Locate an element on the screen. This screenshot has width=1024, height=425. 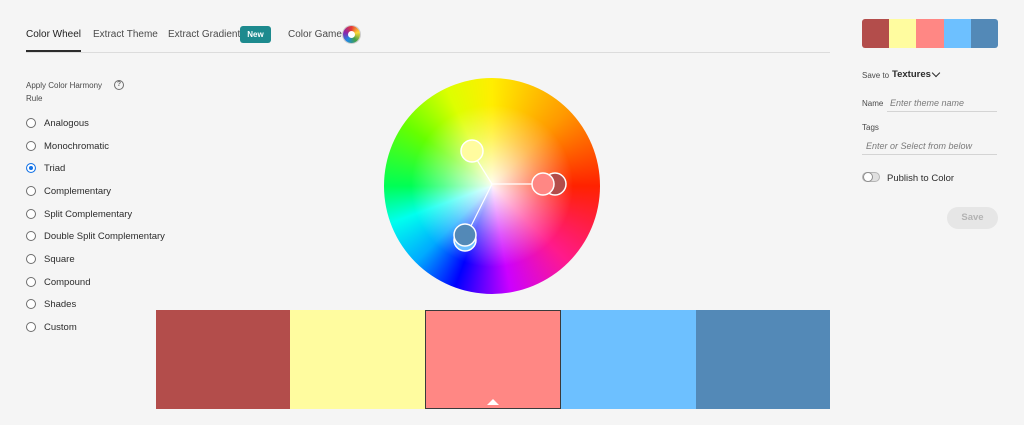
tab-color-wheel: Color Wheel is located at coordinates (54, 37).